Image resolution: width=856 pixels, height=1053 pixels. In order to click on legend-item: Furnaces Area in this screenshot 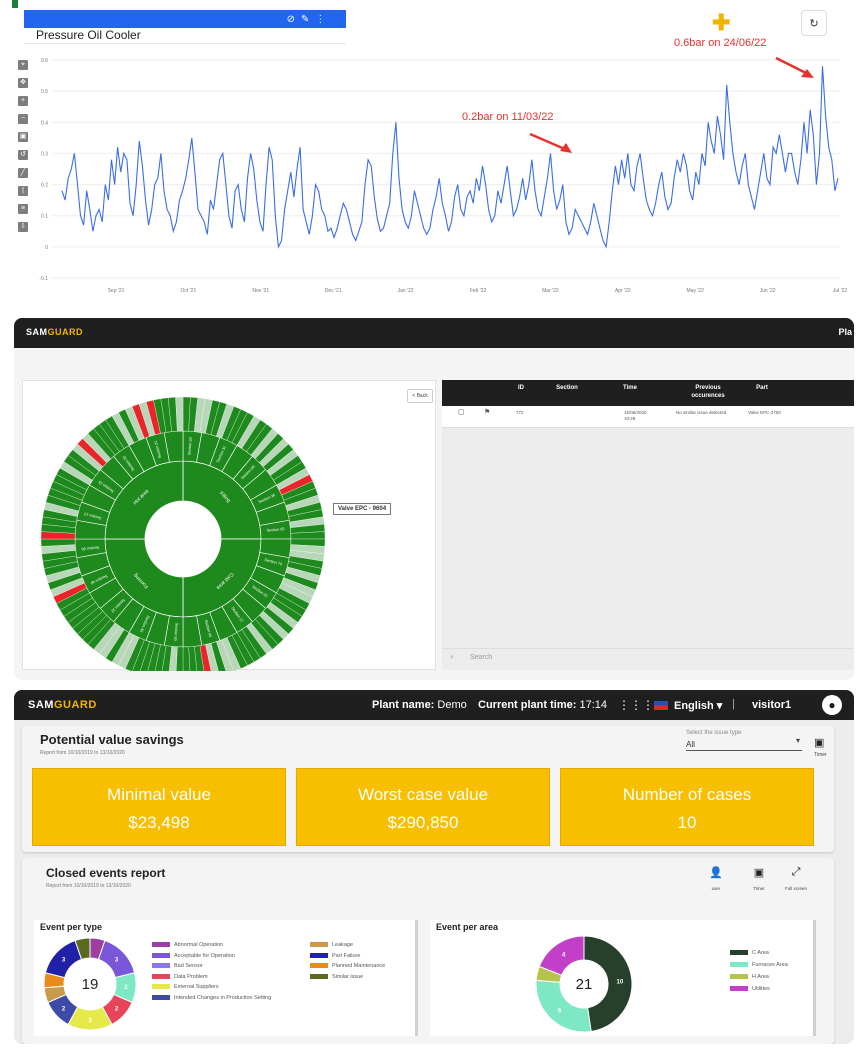, I will do `click(759, 965)`.